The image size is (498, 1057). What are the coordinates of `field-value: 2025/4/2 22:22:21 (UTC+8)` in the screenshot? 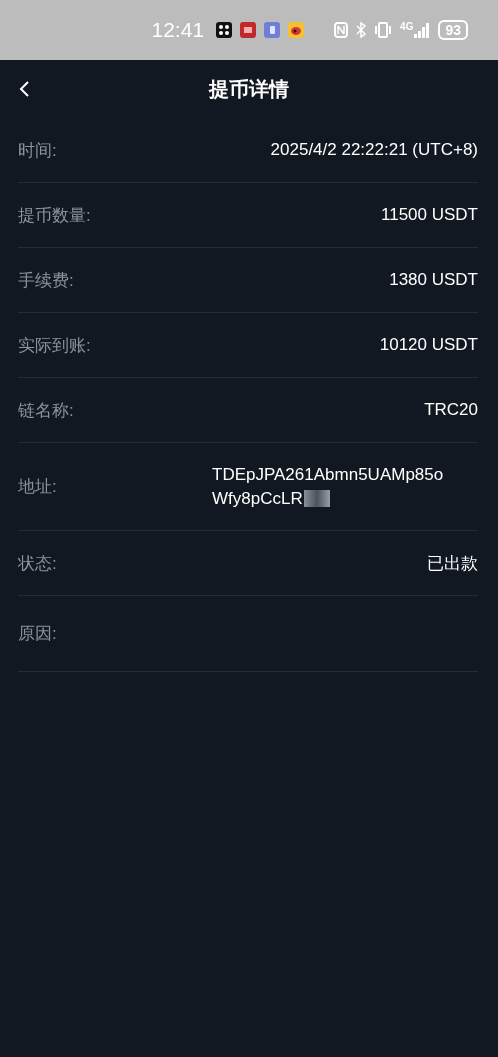 It's located at (374, 150).